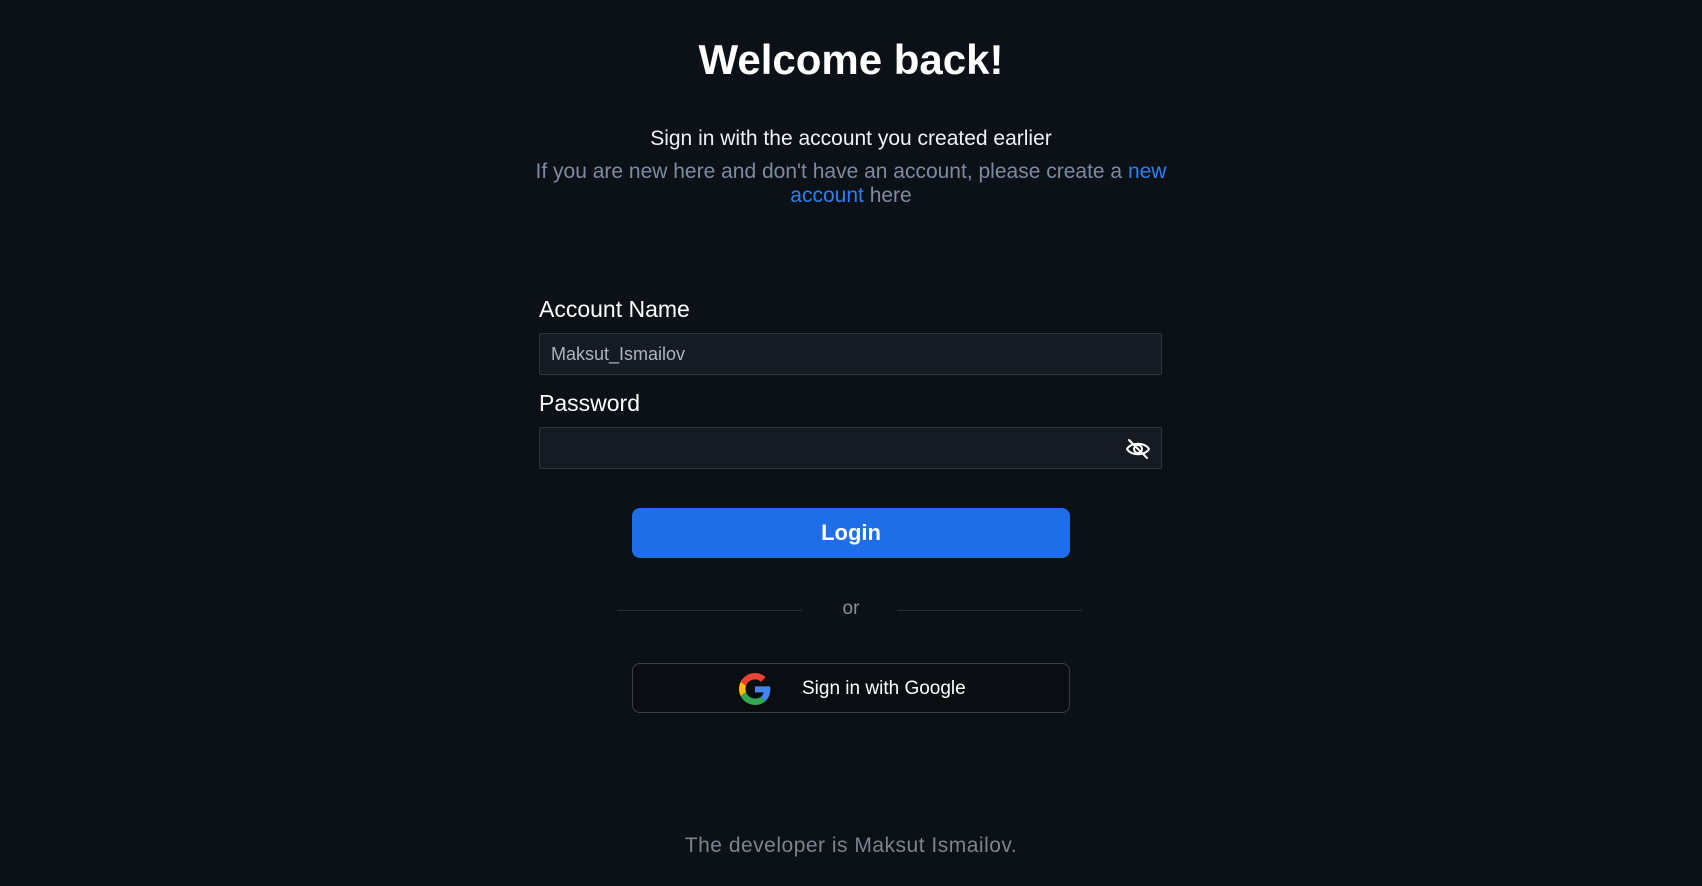 The height and width of the screenshot is (886, 1702). Describe the element at coordinates (614, 309) in the screenshot. I see `account-name-label: Account Name` at that location.